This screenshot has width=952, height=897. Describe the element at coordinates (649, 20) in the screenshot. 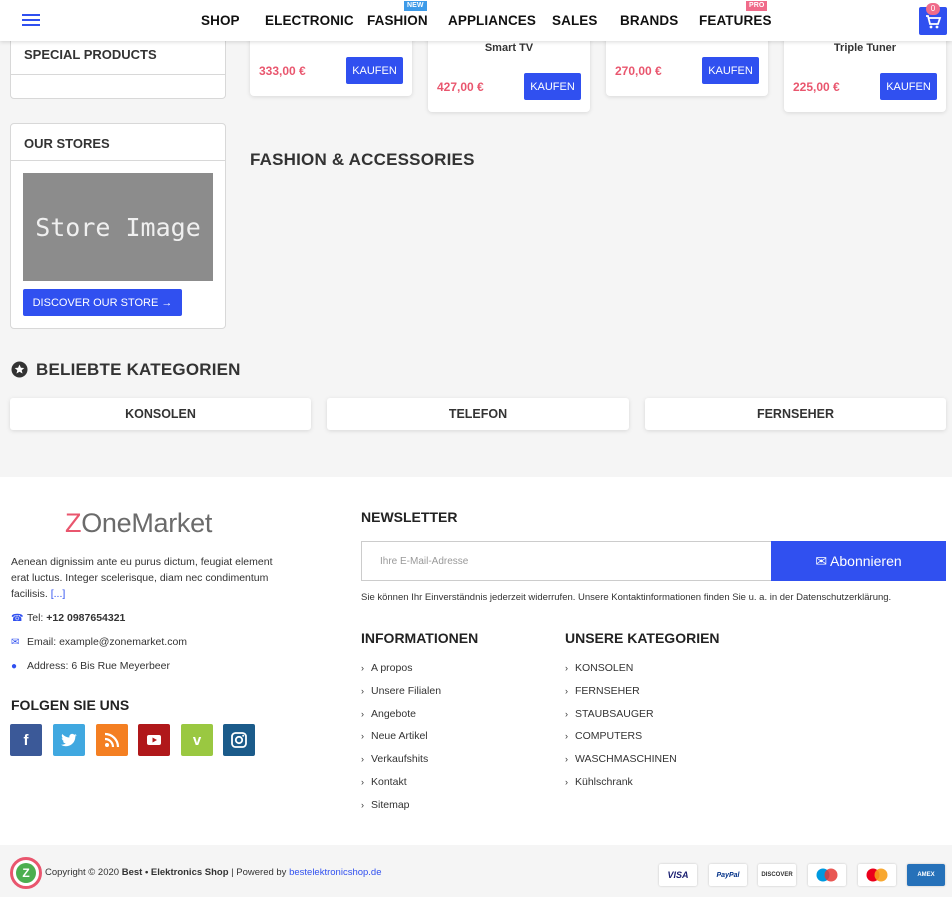

I see `nav-brands: BRANDS` at that location.